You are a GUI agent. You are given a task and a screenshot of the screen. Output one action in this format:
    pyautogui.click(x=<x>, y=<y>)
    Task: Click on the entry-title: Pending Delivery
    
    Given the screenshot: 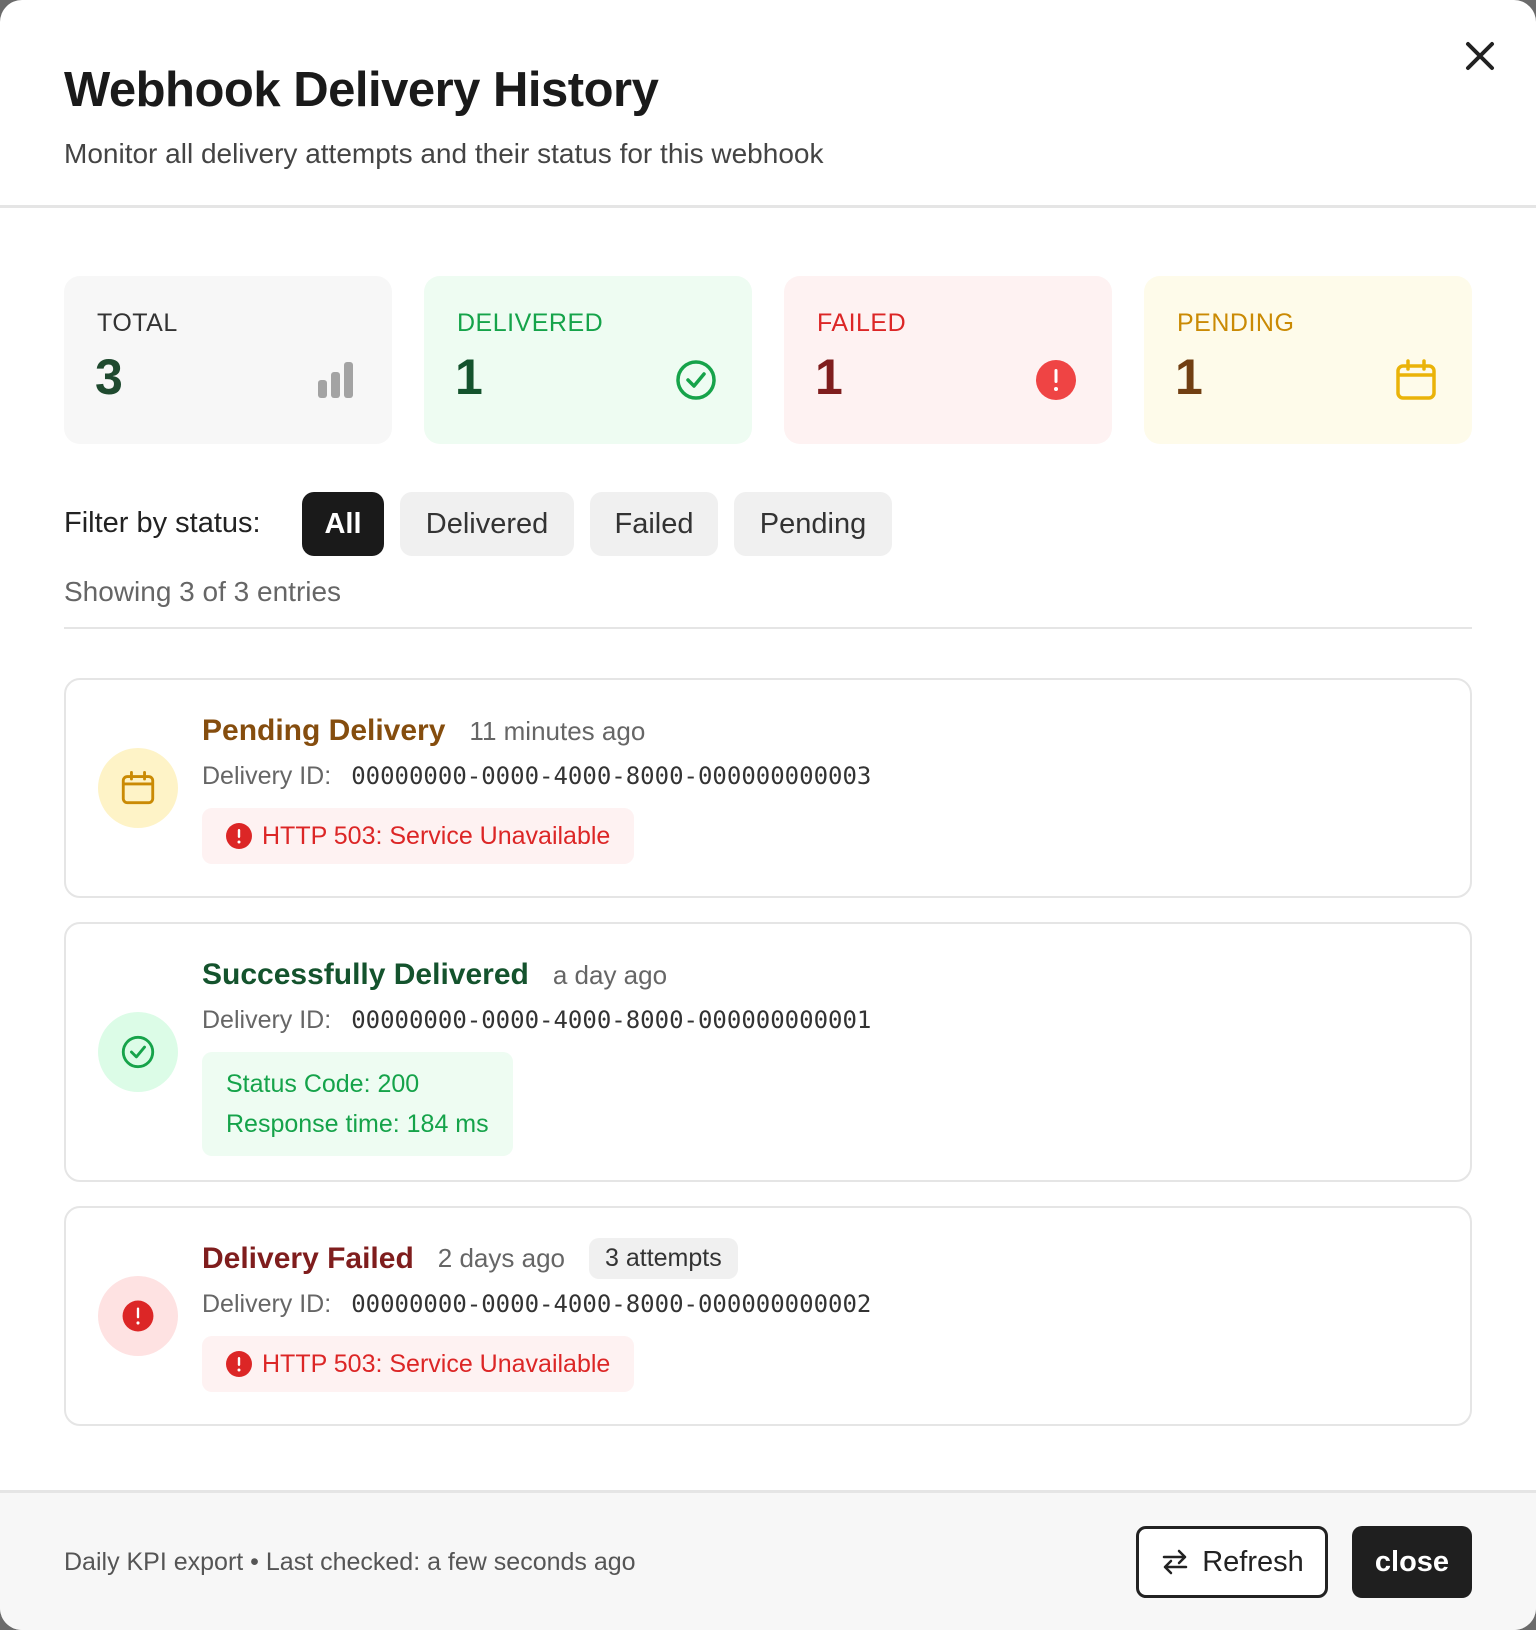 What is the action you would take?
    pyautogui.click(x=324, y=730)
    